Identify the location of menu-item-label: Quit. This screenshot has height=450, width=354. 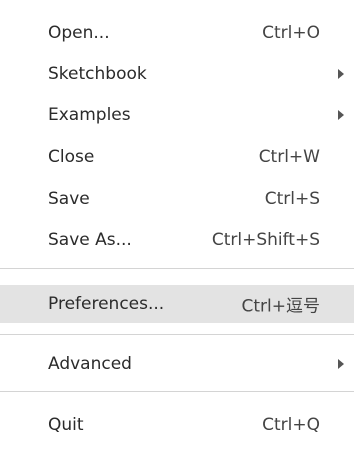
(66, 425).